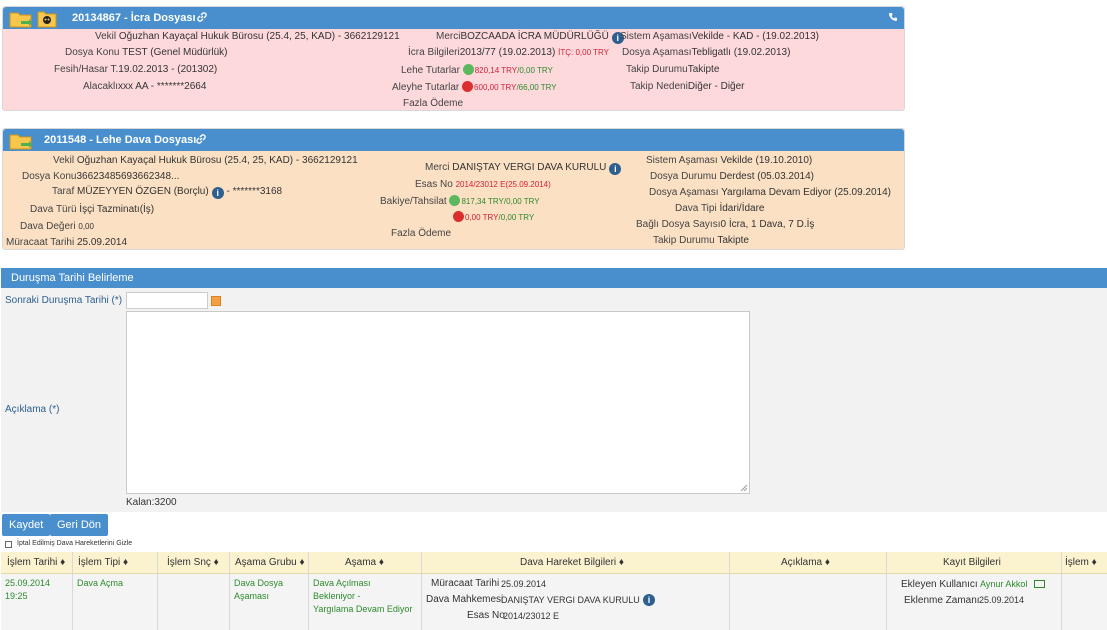 This screenshot has width=1107, height=630. I want to click on mail-icon, so click(1039, 584).